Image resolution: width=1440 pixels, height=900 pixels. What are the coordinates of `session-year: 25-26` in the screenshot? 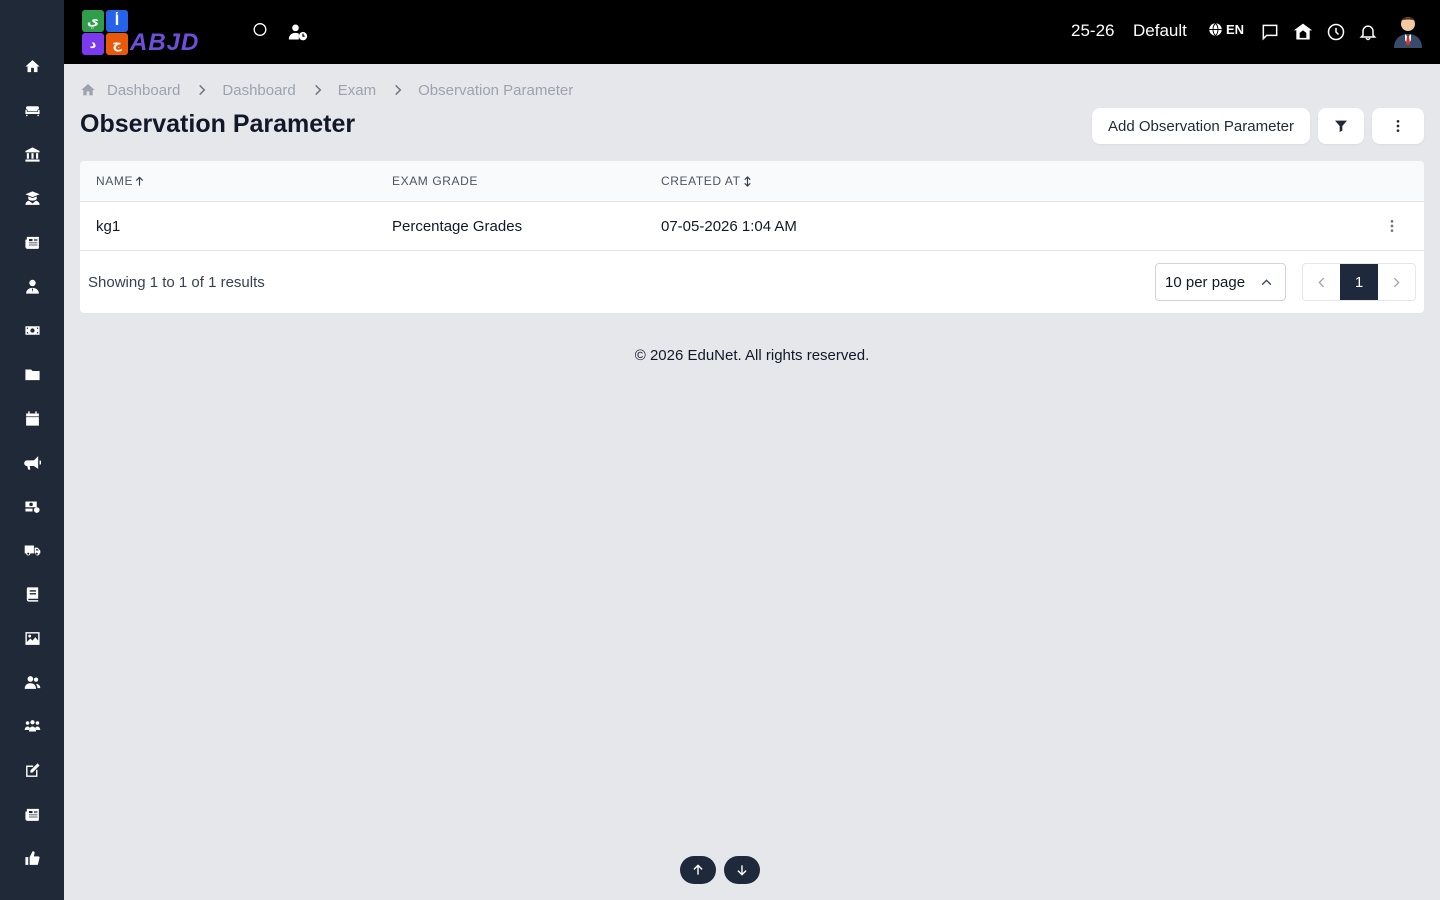 It's located at (1092, 31).